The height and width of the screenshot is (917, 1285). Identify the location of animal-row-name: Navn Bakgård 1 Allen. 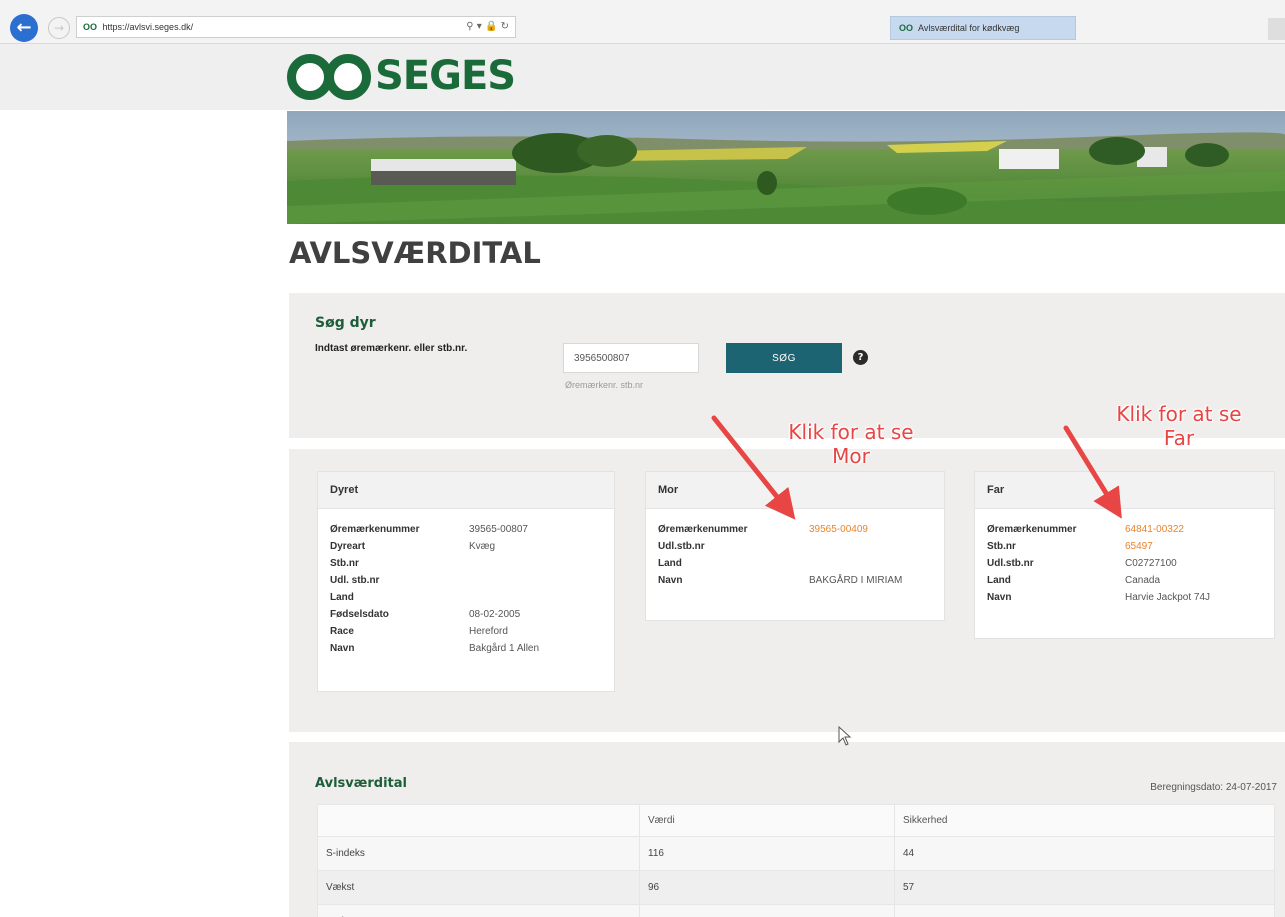
(466, 648).